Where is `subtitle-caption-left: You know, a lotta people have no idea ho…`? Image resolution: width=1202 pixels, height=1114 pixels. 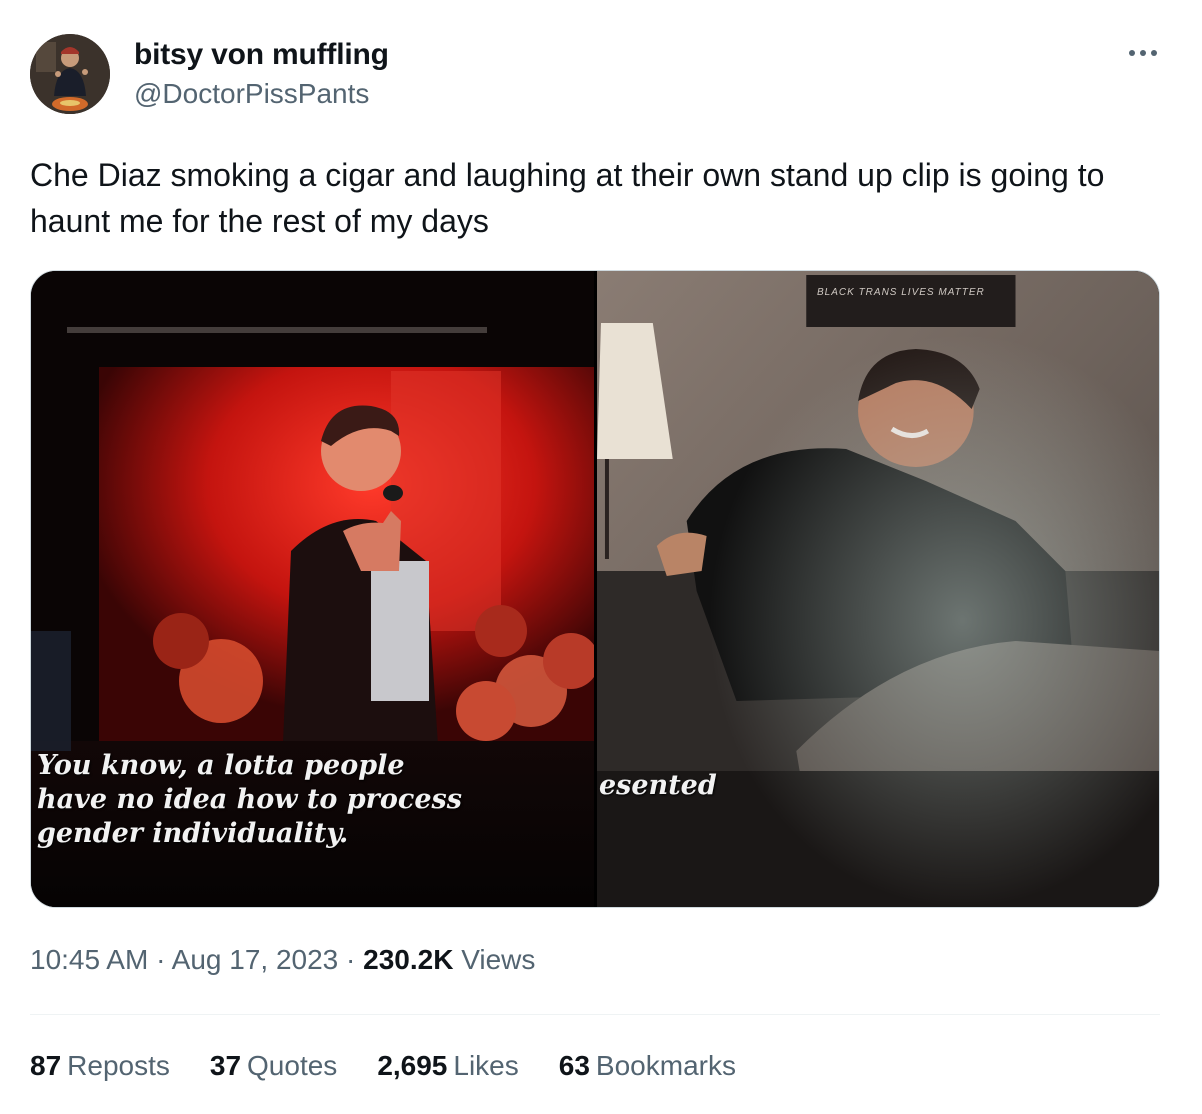 subtitle-caption-left: You know, a lotta people have no idea ho… is located at coordinates (297, 800).